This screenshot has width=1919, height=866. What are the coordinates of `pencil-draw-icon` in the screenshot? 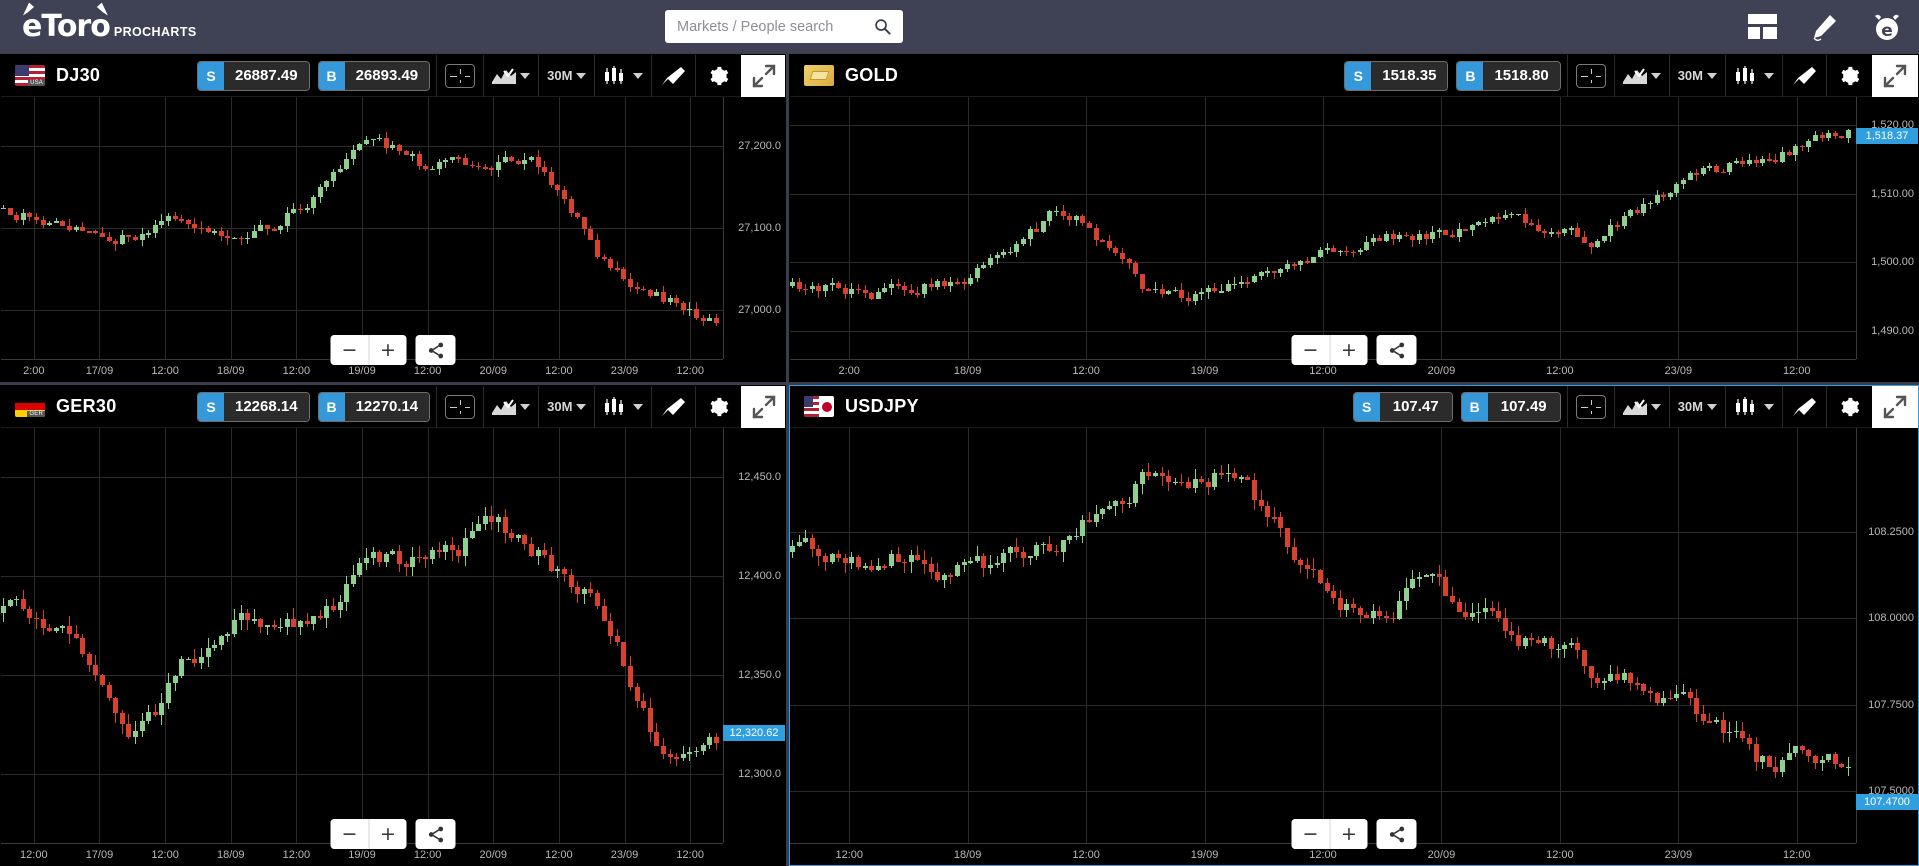 It's located at (1824, 27).